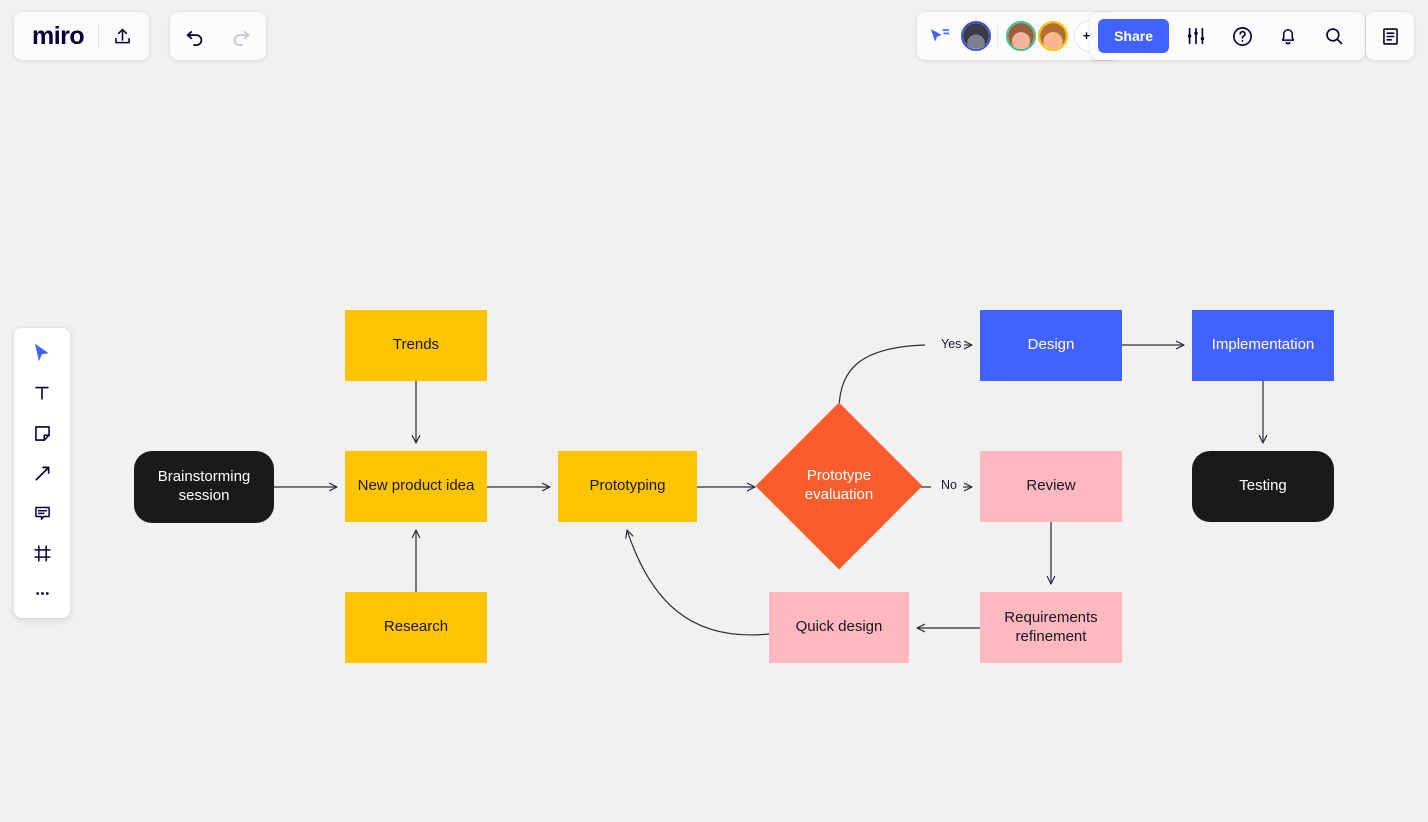  Describe the element at coordinates (949, 485) in the screenshot. I see `edge-label-no: No` at that location.